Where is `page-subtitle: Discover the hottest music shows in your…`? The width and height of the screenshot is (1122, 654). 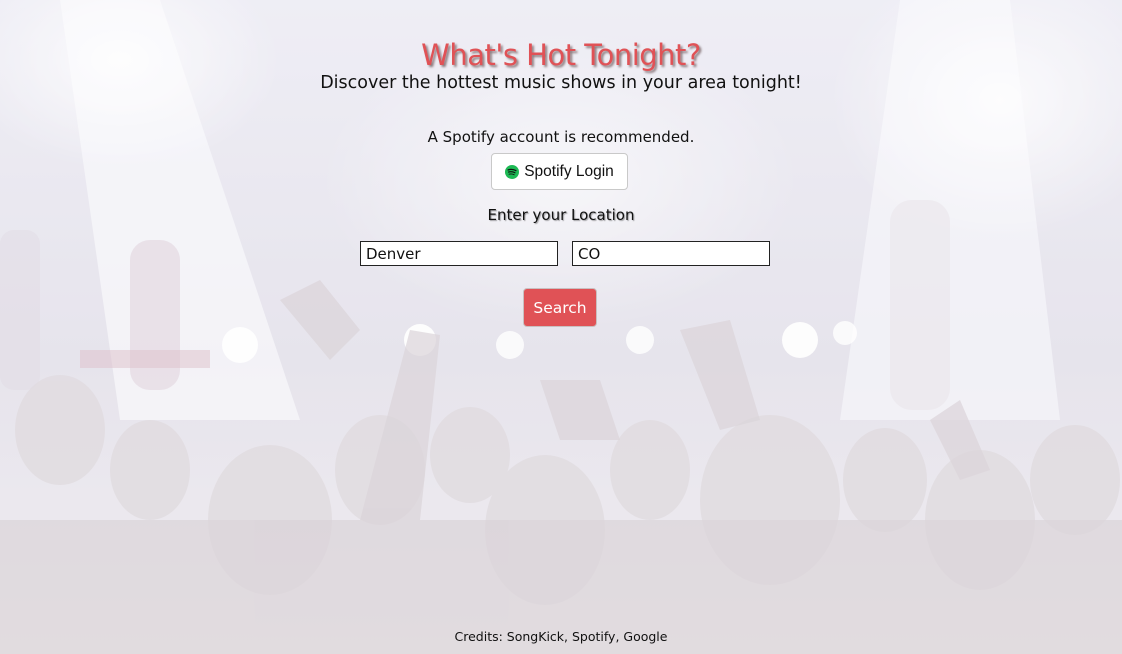 page-subtitle: Discover the hottest music shows in your… is located at coordinates (561, 83).